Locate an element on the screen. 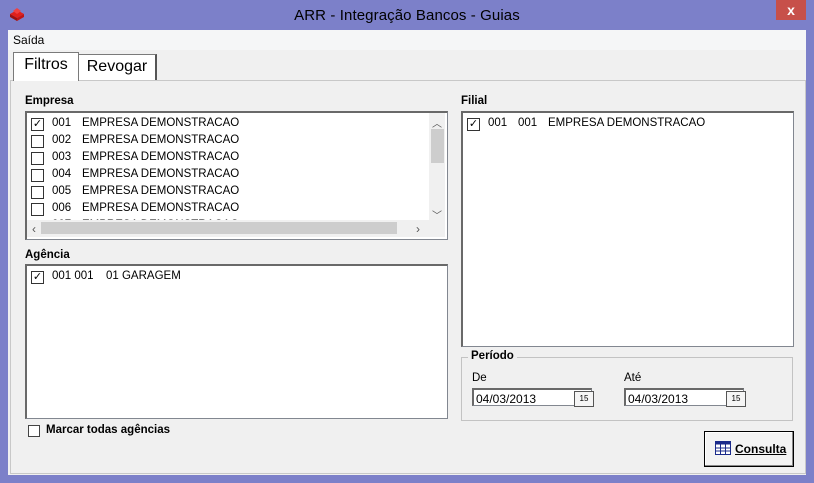 The height and width of the screenshot is (483, 814). list-item: 005 EMPRESA DEMONSTRACAO is located at coordinates (226, 192).